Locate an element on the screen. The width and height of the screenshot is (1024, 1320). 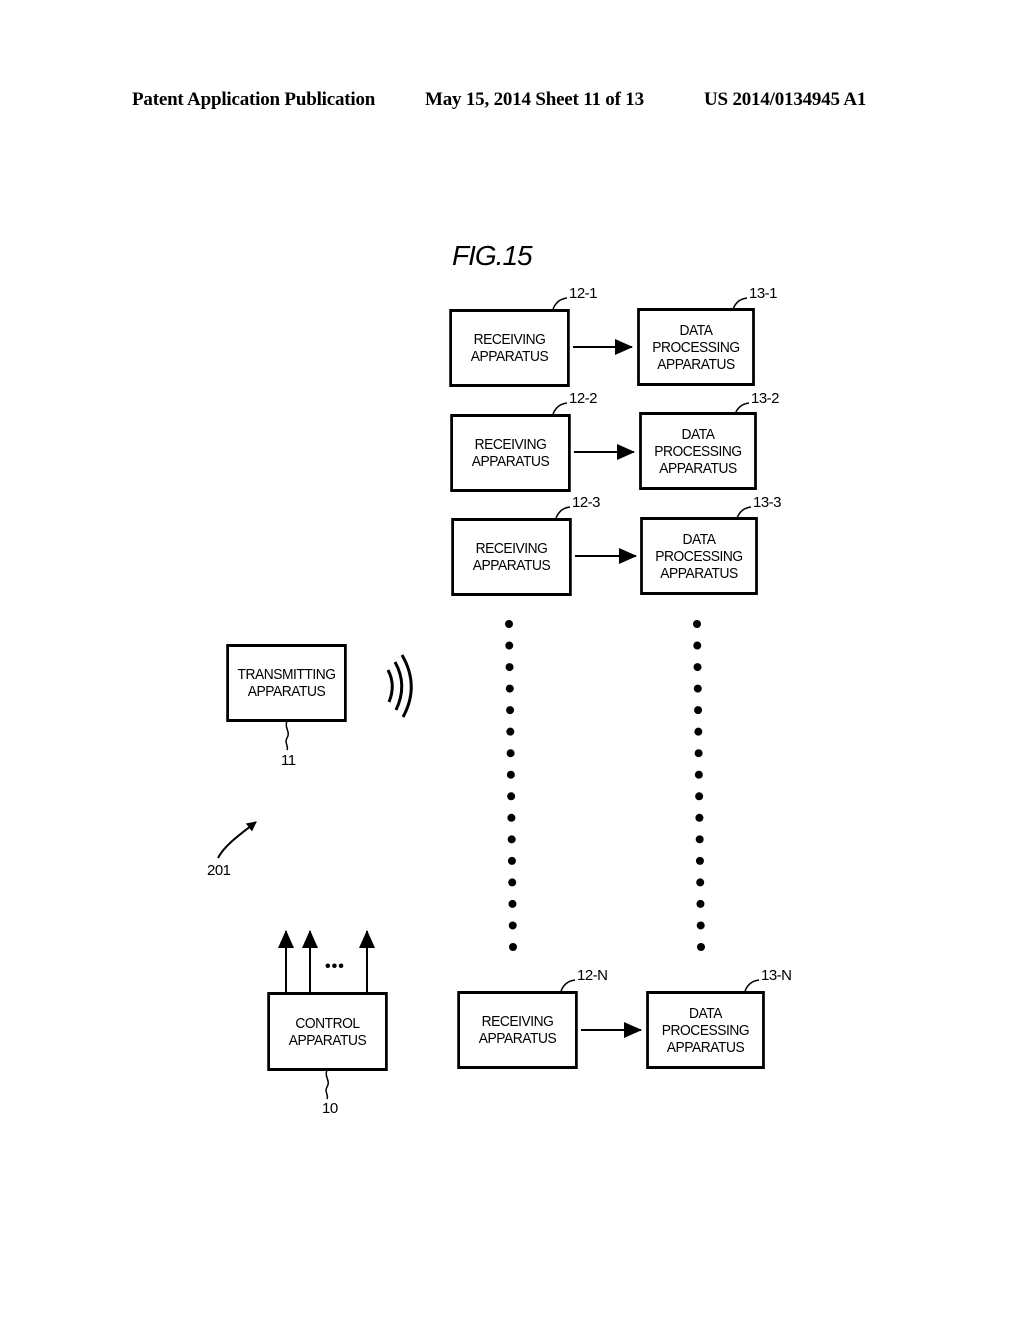
data-processing-apparatus-13-2: DATA PROCESSING APPARATUS is located at coordinates (698, 451).